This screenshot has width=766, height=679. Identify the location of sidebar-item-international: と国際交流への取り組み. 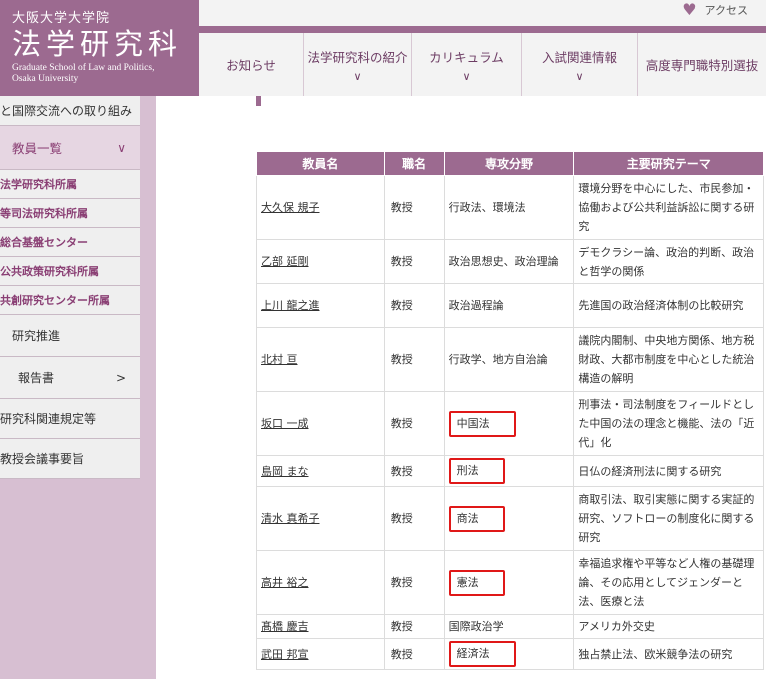
(70, 111).